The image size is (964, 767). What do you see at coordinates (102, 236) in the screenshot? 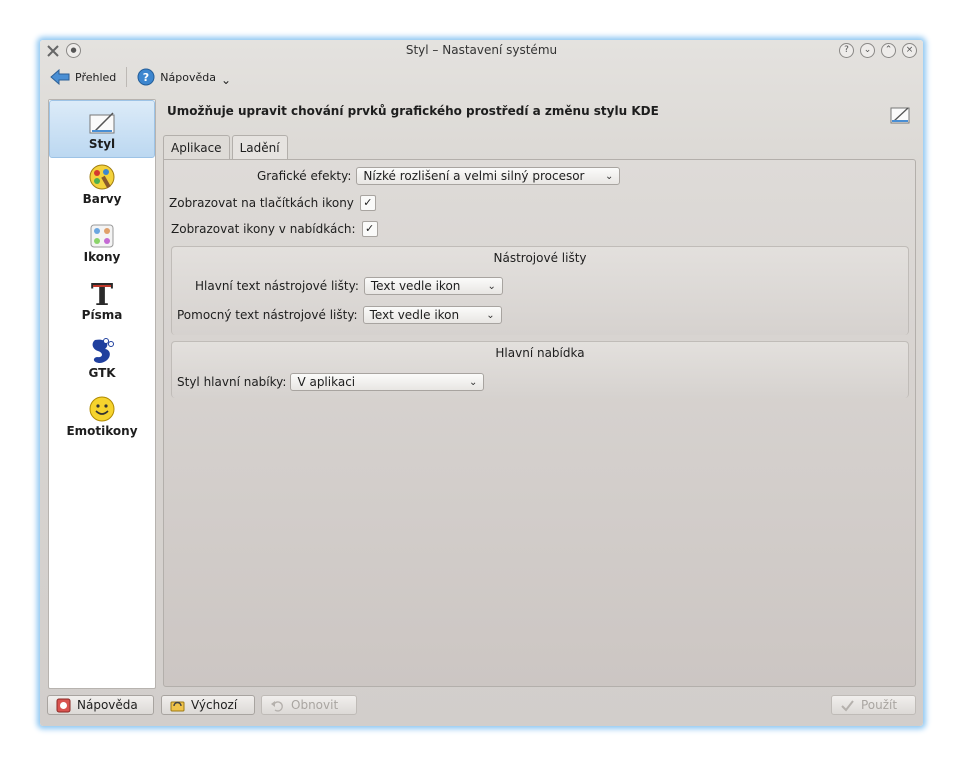
I see `icons-icon` at bounding box center [102, 236].